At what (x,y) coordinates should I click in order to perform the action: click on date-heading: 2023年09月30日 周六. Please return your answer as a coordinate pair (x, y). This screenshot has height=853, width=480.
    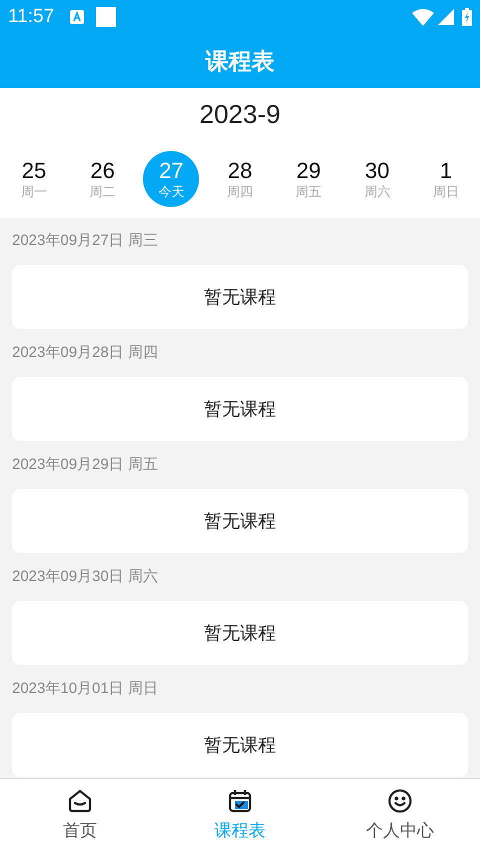
    Looking at the image, I should click on (85, 577).